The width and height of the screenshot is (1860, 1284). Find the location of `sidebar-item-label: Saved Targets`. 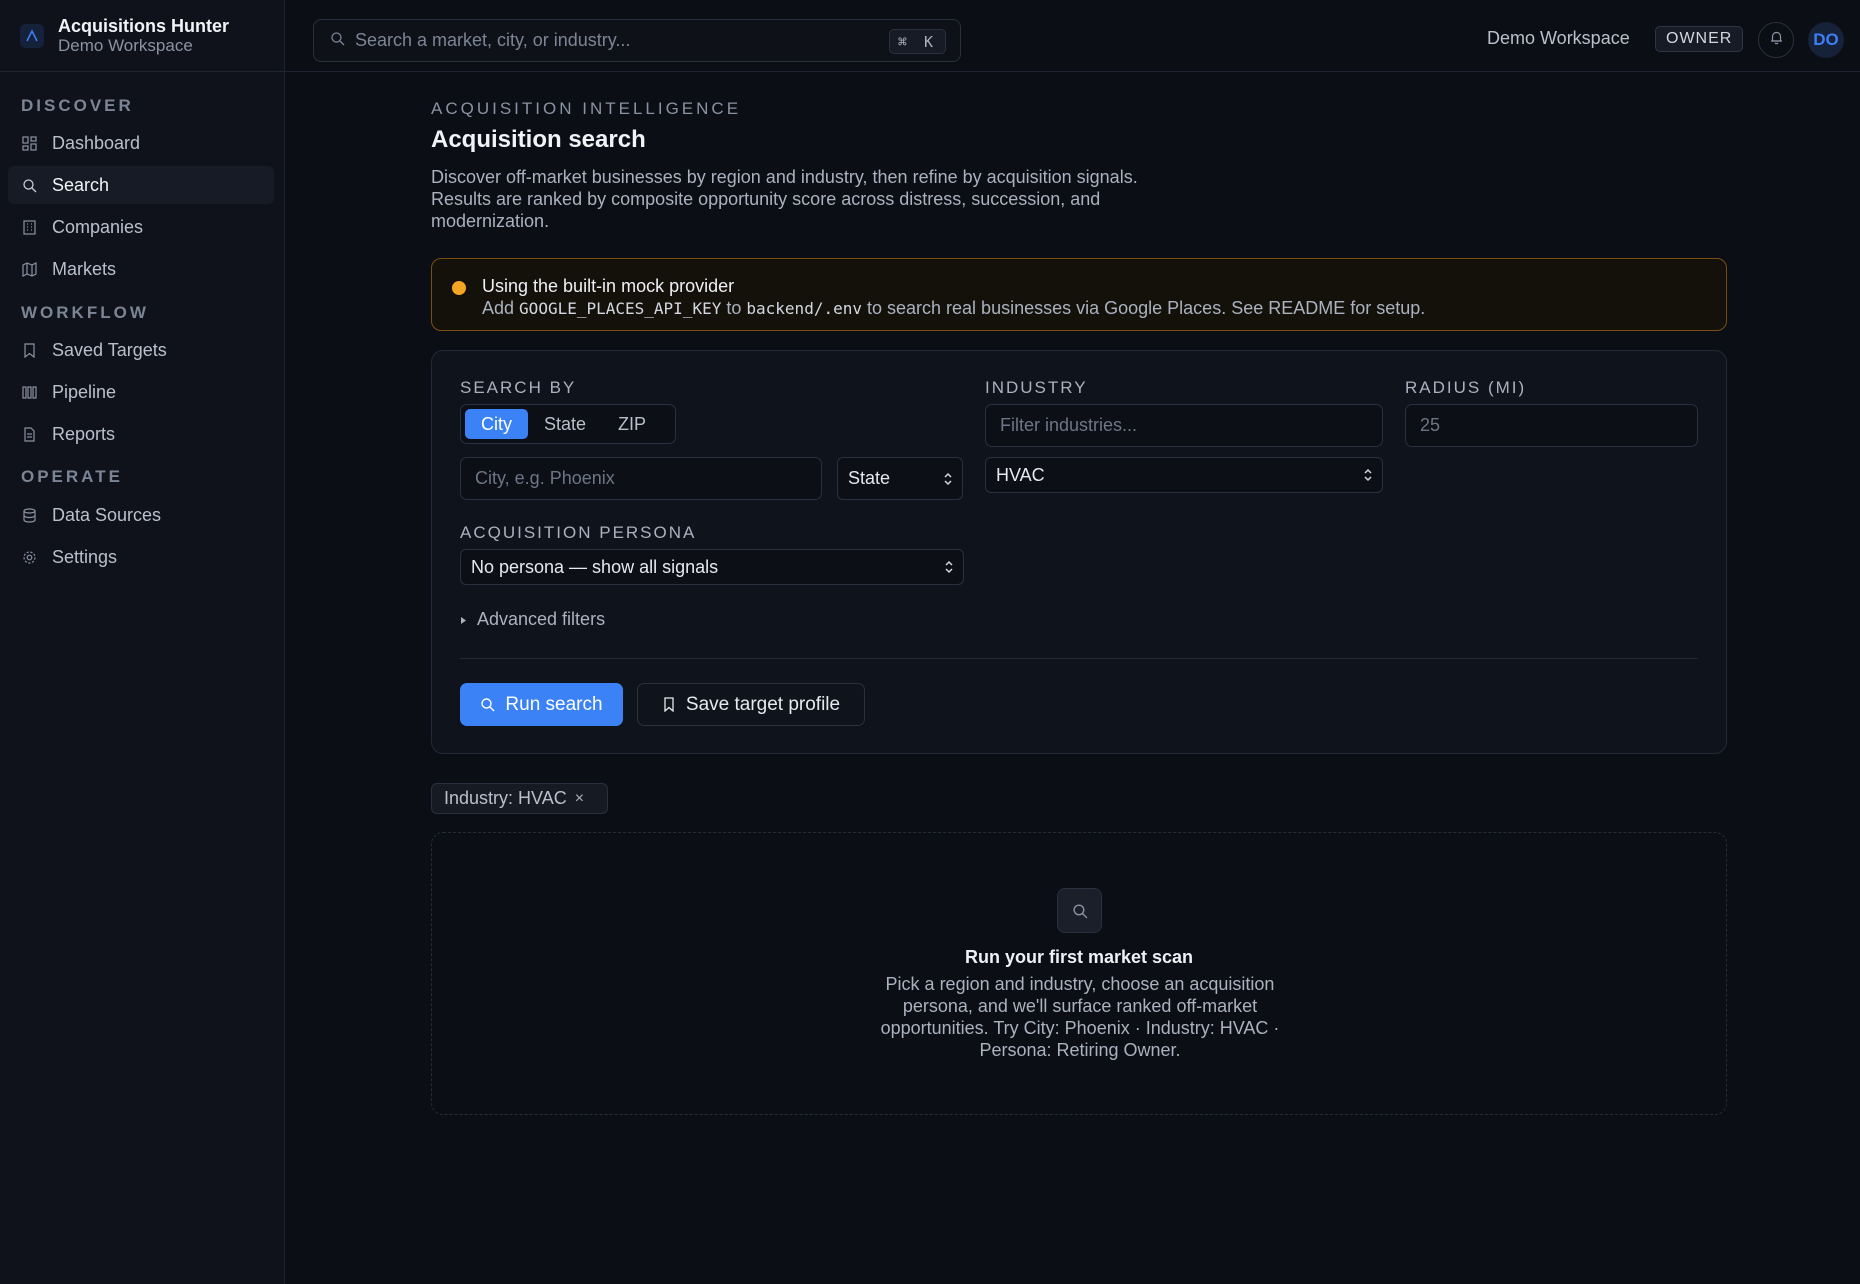

sidebar-item-label: Saved Targets is located at coordinates (109, 349).